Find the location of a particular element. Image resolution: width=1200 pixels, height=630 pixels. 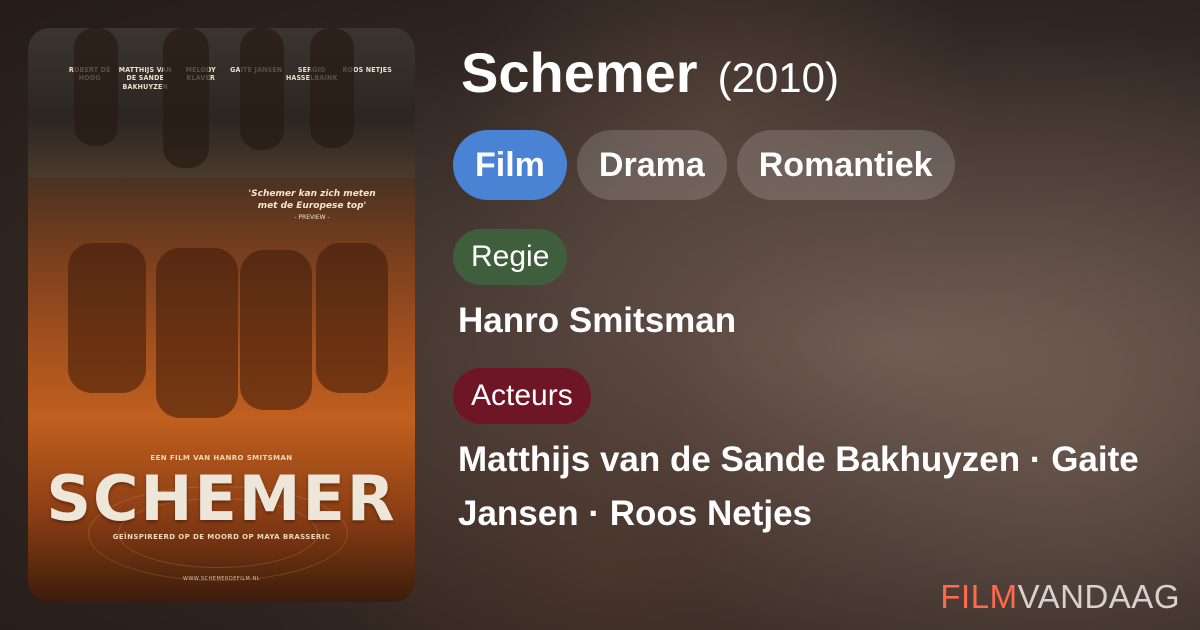

genre-tags: Film Drama Romantiek is located at coordinates (704, 165).